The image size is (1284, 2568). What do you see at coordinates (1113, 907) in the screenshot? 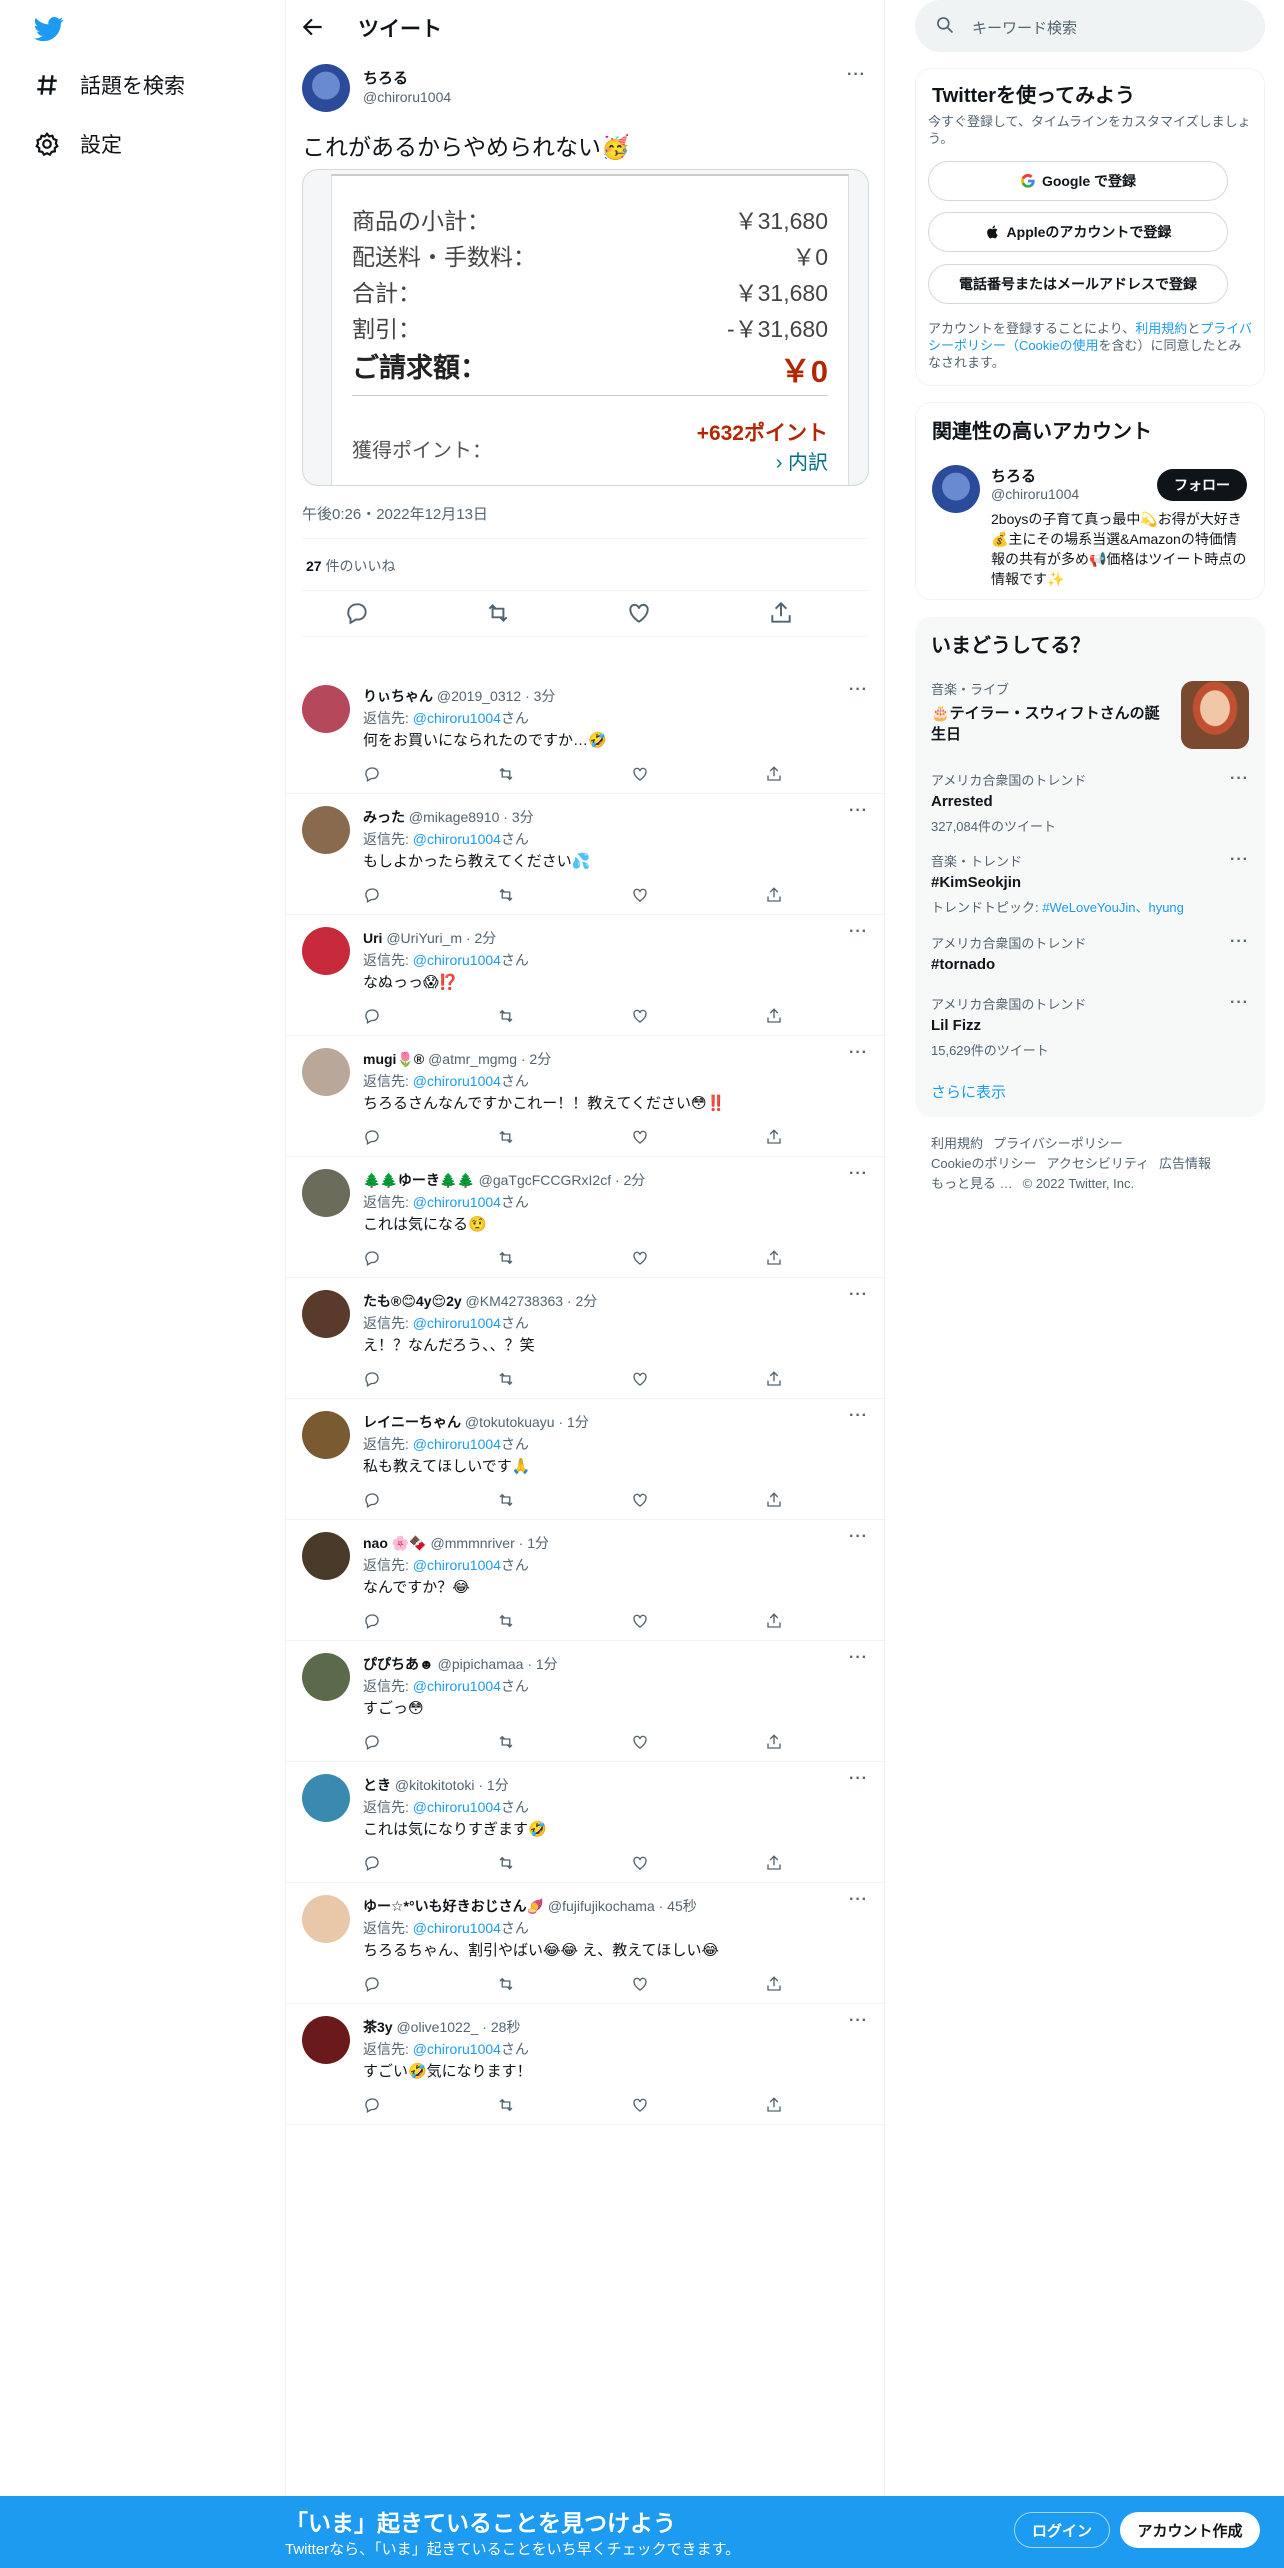
I see `trend-topic-link: #WeLoveYouJin、hyung` at bounding box center [1113, 907].